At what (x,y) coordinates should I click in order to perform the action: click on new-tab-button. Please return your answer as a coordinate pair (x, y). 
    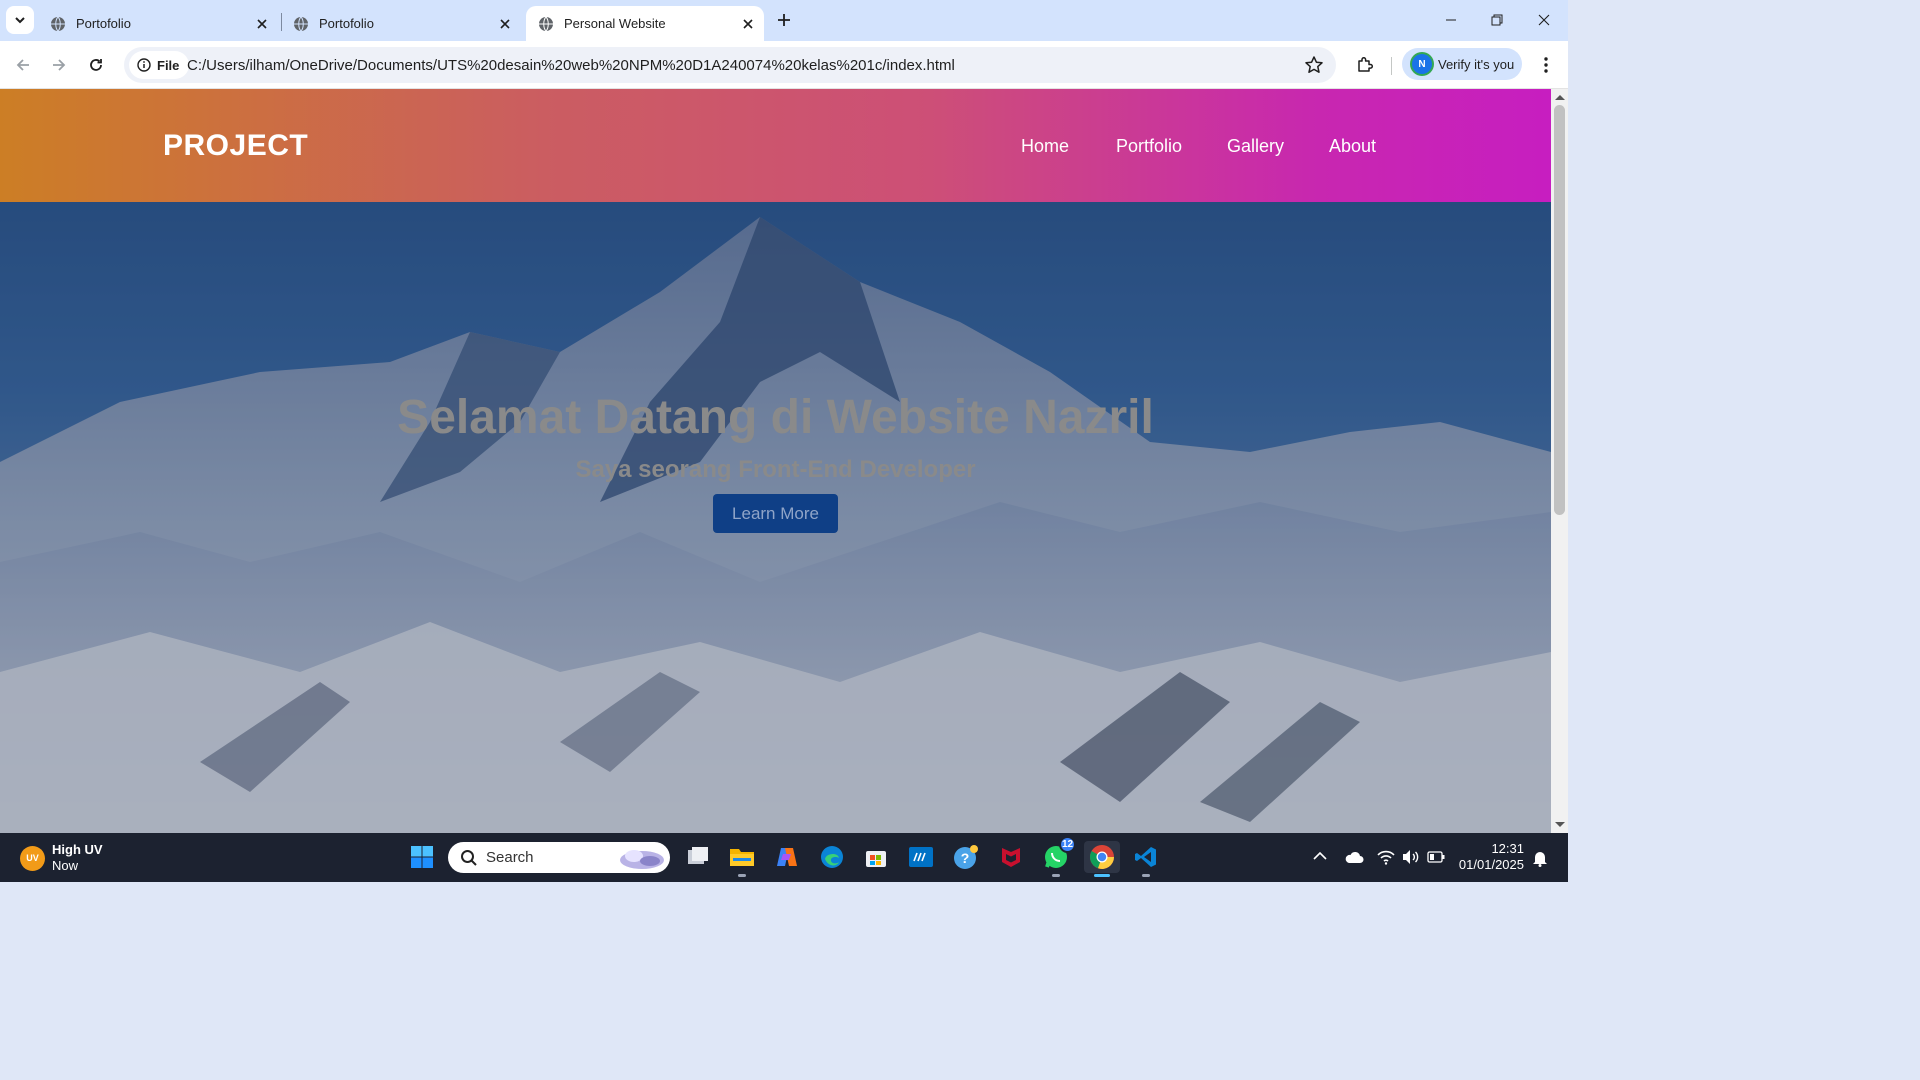
    Looking at the image, I should click on (784, 20).